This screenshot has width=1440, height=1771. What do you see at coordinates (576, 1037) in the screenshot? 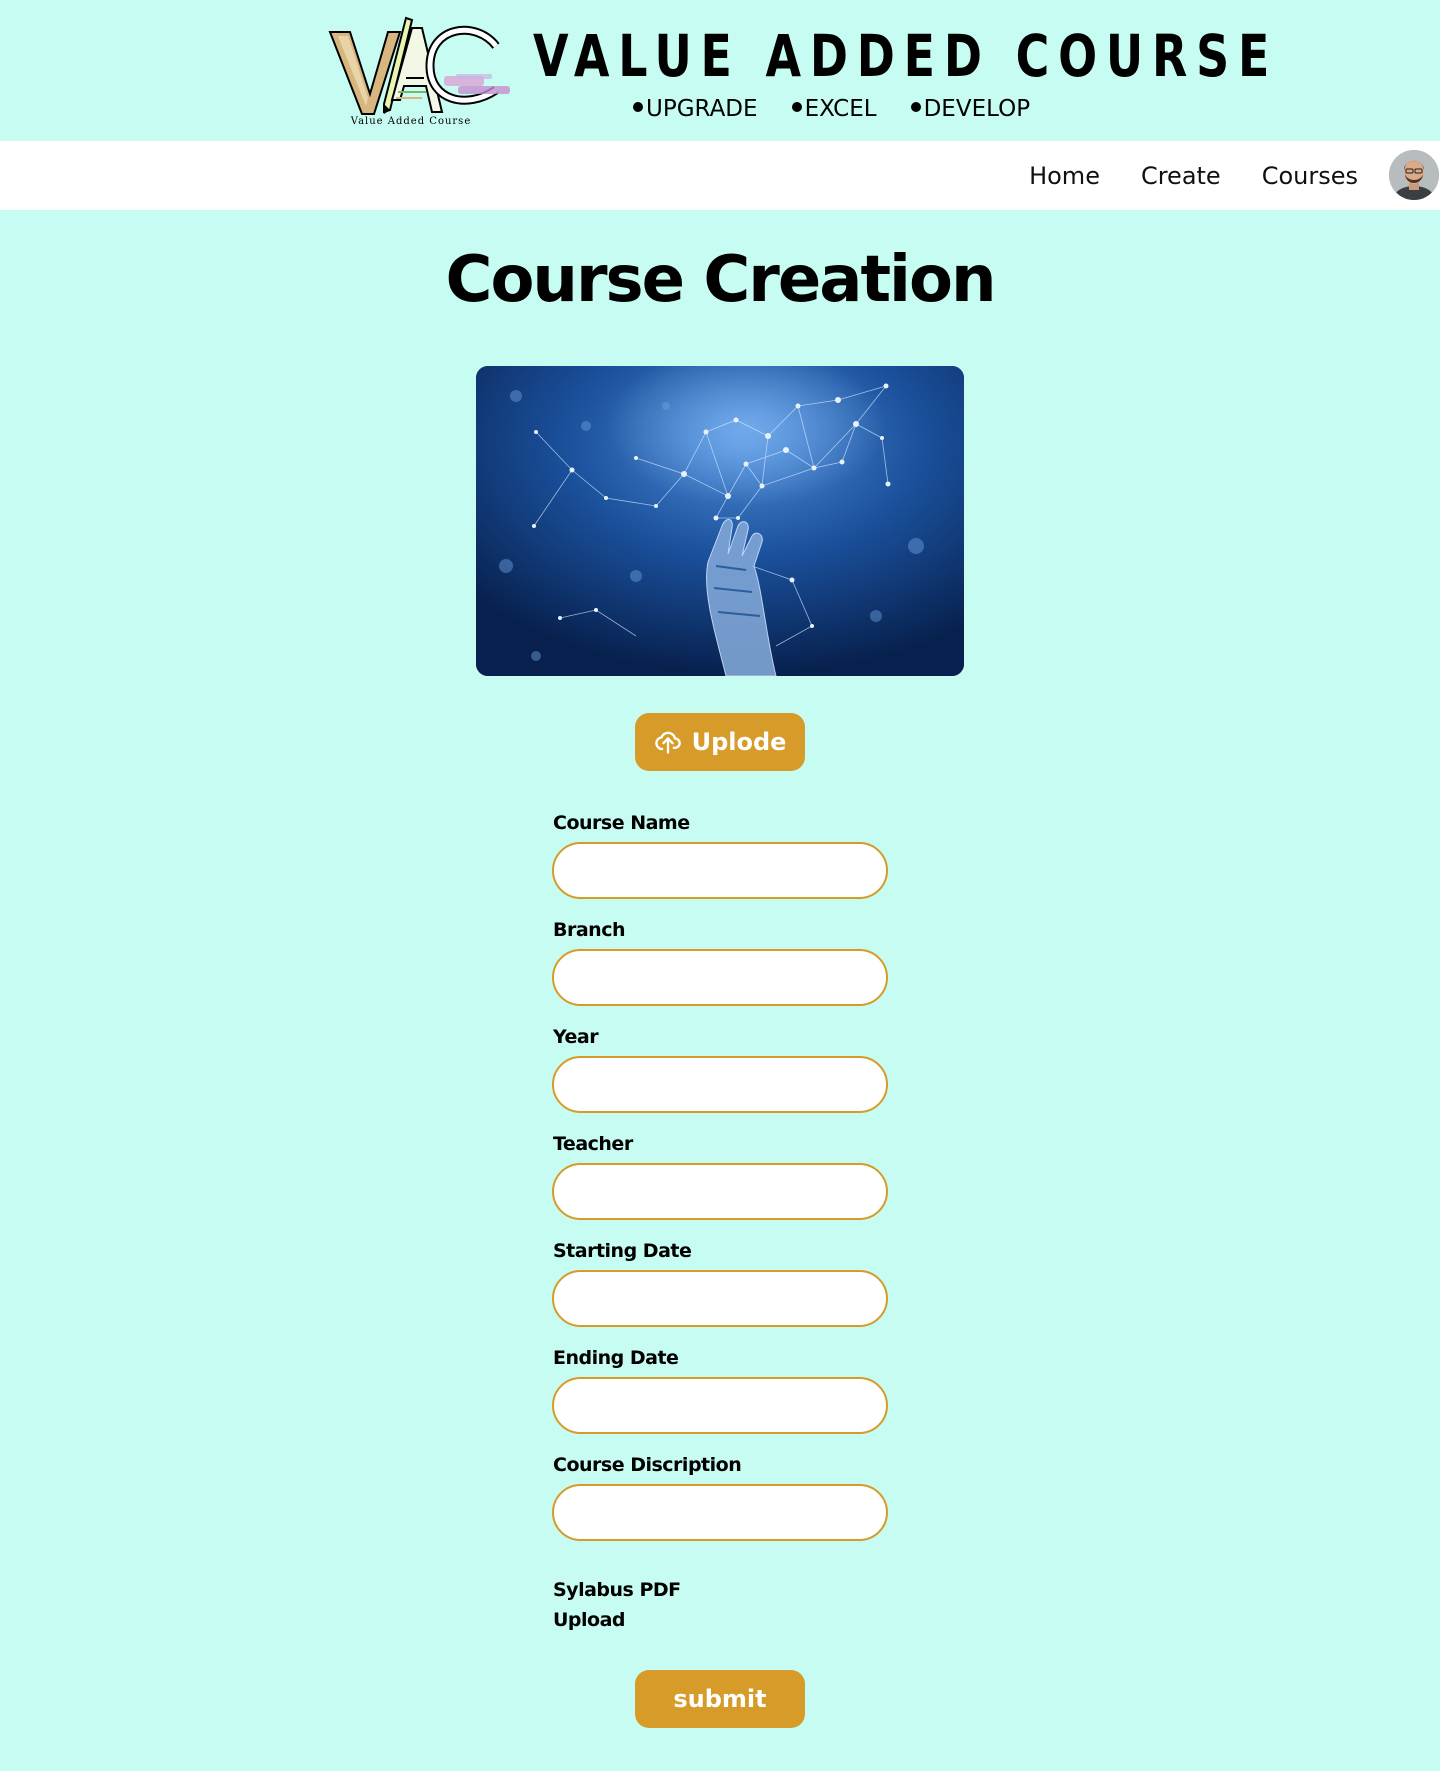
I see `year-label: Year` at bounding box center [576, 1037].